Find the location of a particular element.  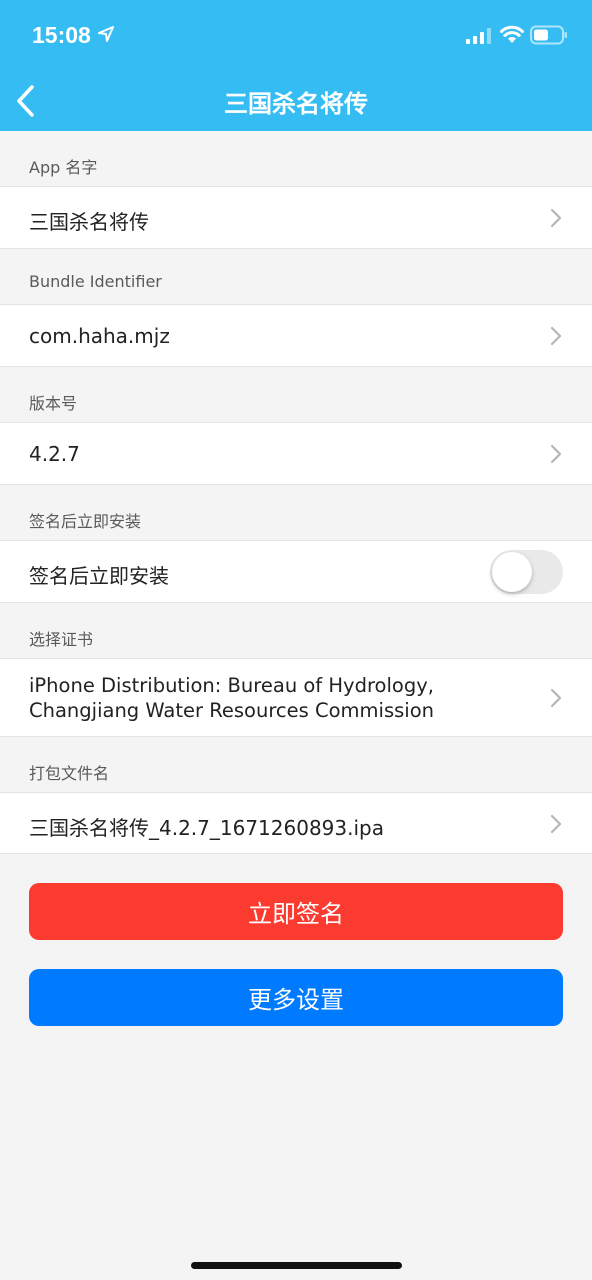

home-indicator is located at coordinates (296, 1265).